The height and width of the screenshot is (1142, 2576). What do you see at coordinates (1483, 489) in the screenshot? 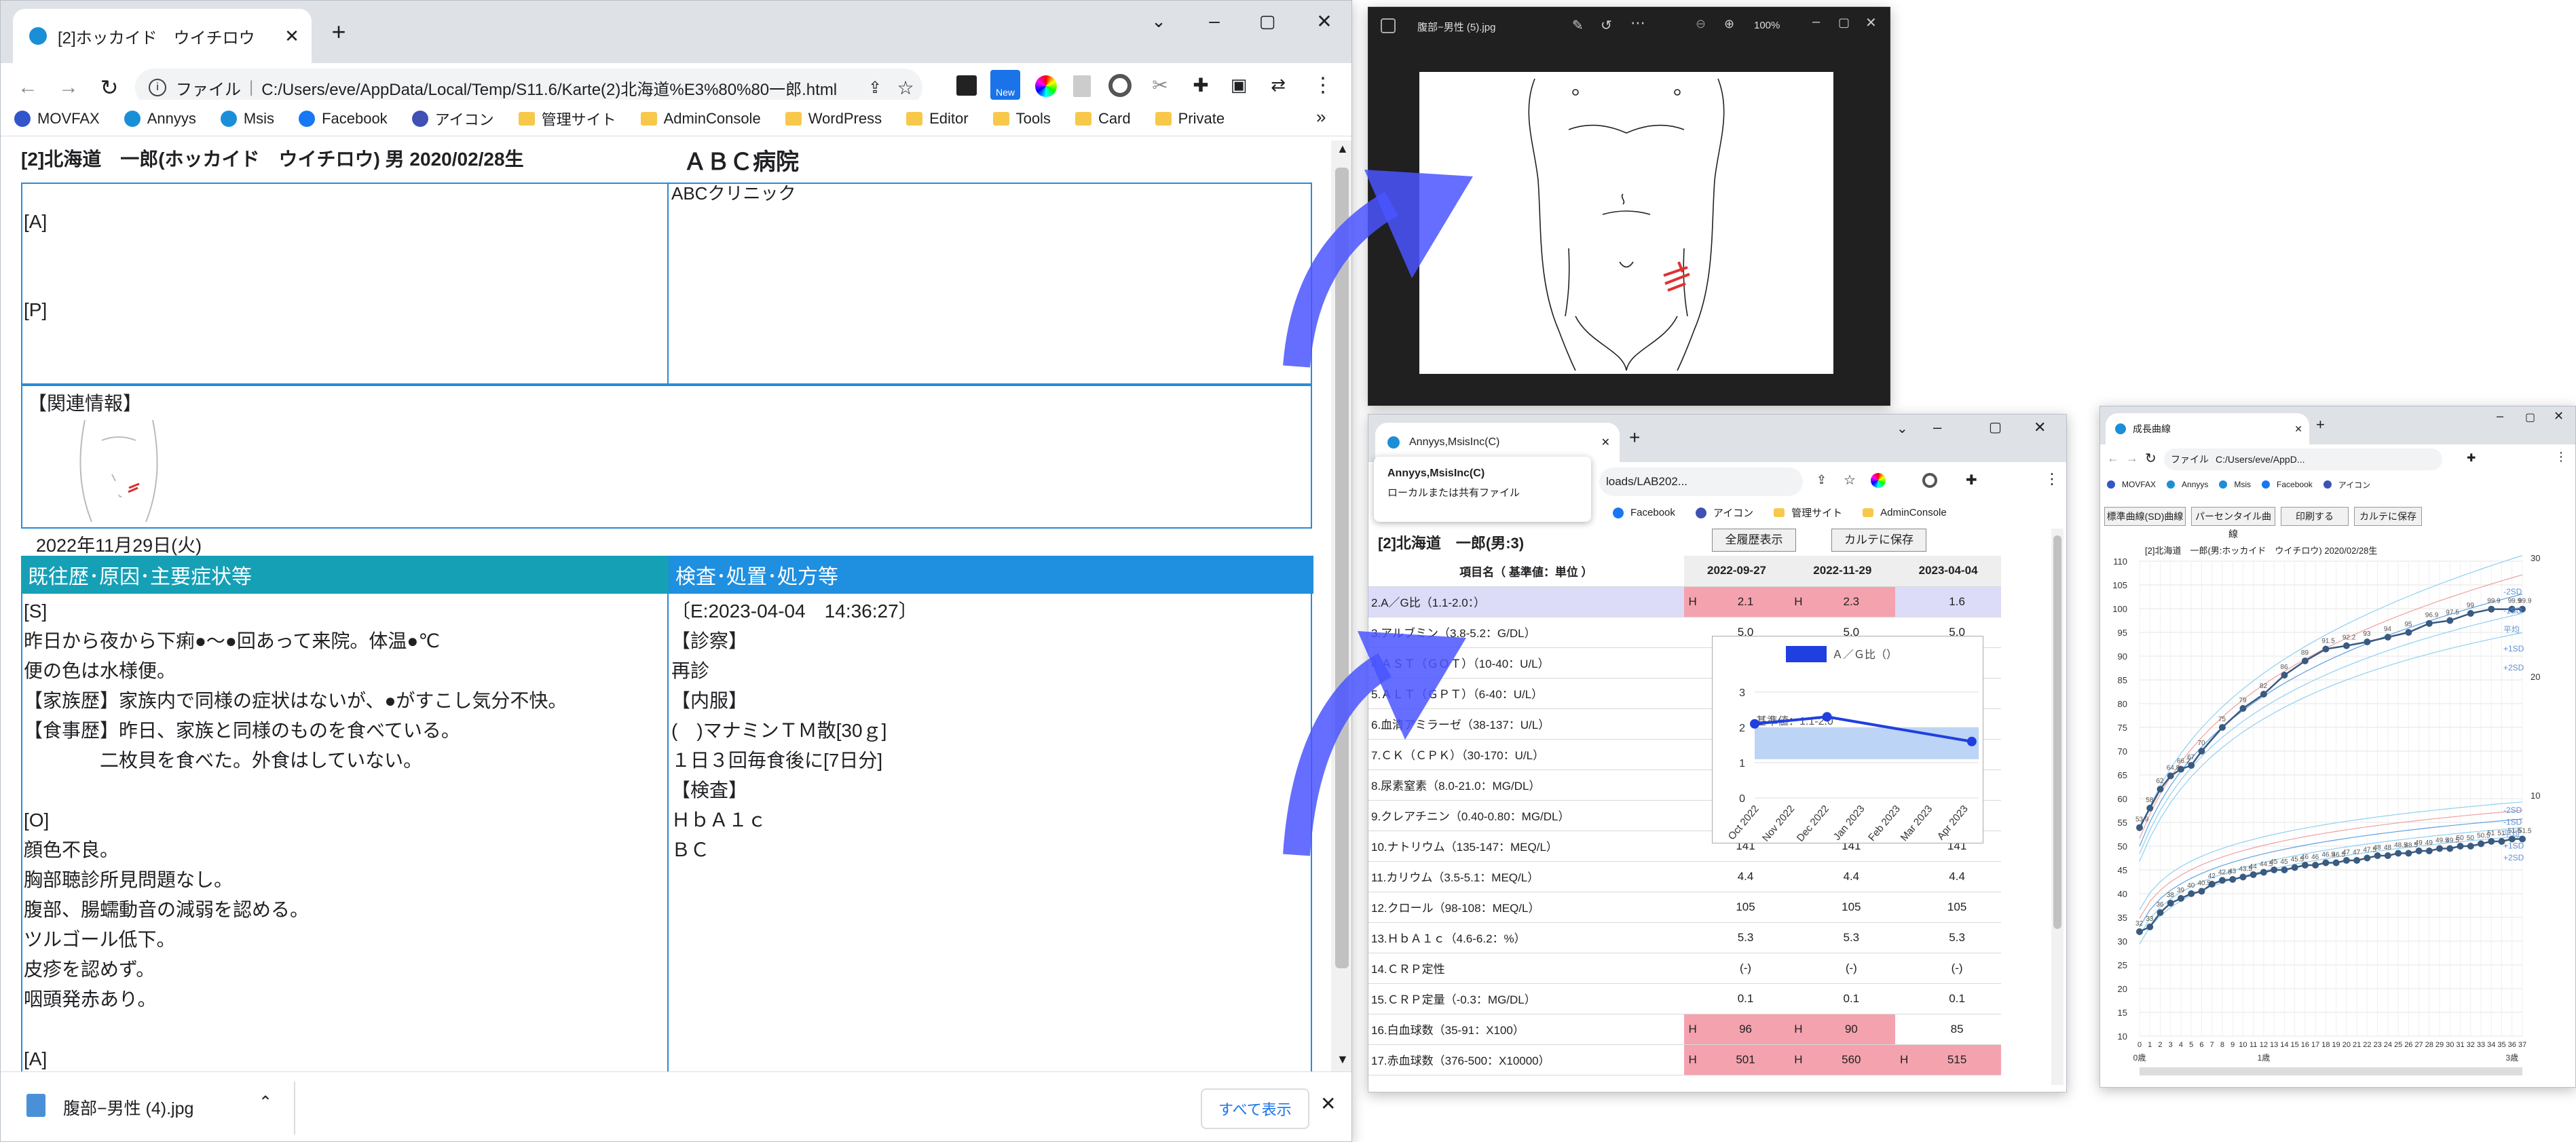
I see `profile-popup: Annyys,MsisInc(C) ローカルまたは共有ファイル` at bounding box center [1483, 489].